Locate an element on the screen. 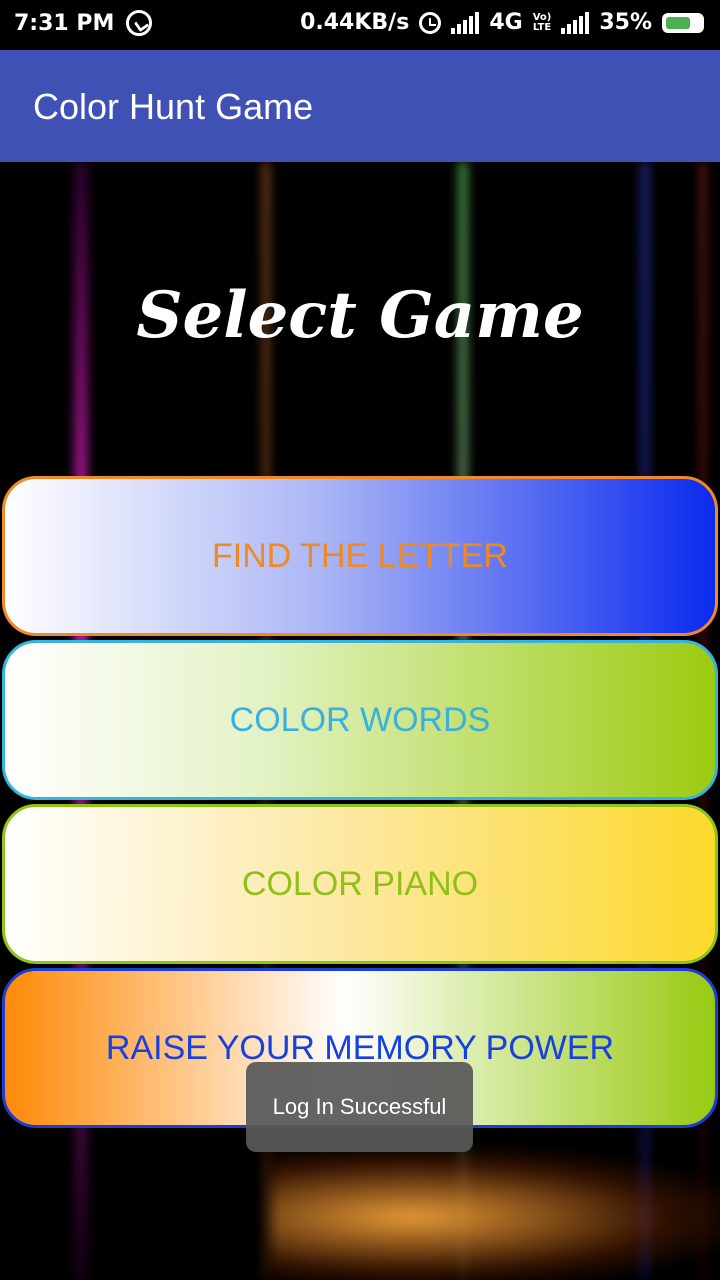 This screenshot has width=720, height=1280. alarm-icon is located at coordinates (430, 22).